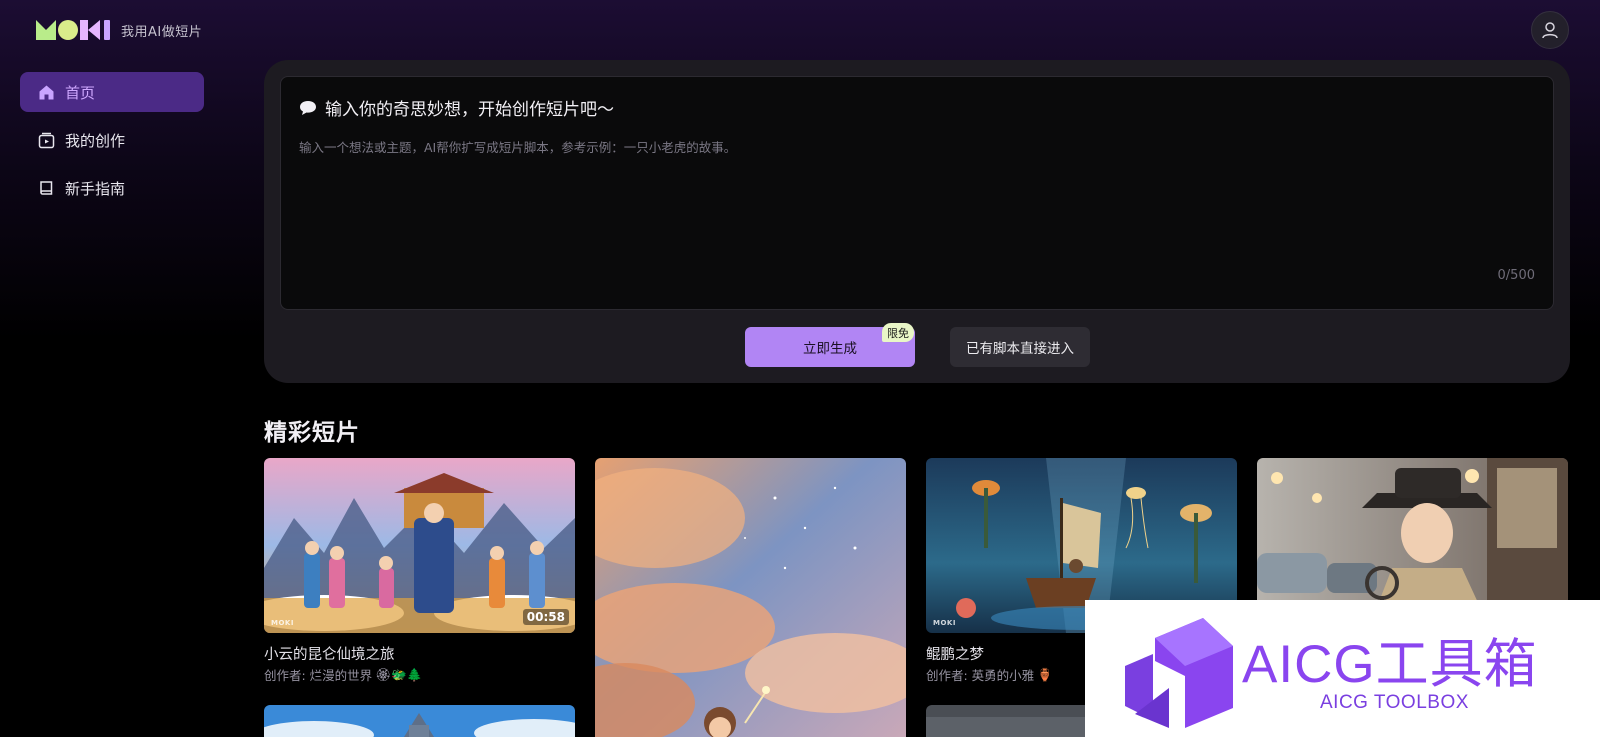  What do you see at coordinates (1394, 702) in the screenshot?
I see `aicg-subtitle: AICG TOOLBOX` at bounding box center [1394, 702].